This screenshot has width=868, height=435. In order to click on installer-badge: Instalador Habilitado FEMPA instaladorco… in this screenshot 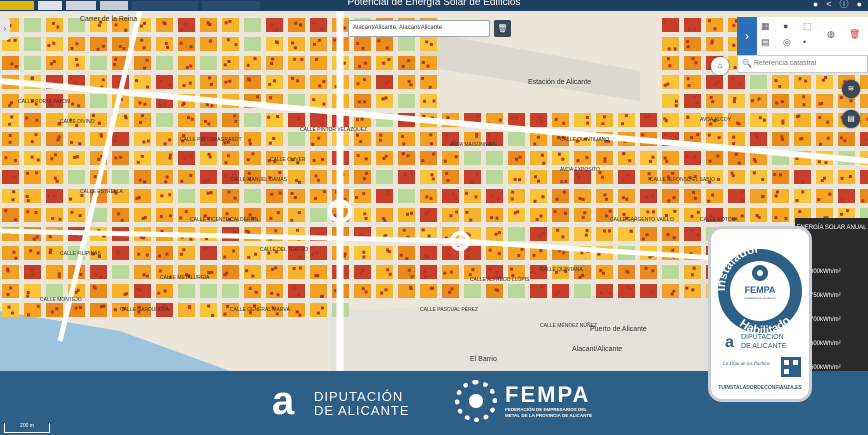, I will do `click(760, 314)`.